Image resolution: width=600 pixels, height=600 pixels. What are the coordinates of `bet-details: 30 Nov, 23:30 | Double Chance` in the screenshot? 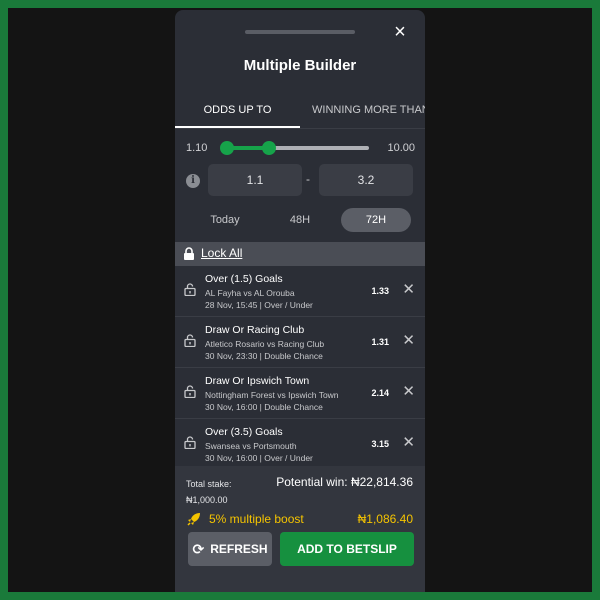 It's located at (264, 356).